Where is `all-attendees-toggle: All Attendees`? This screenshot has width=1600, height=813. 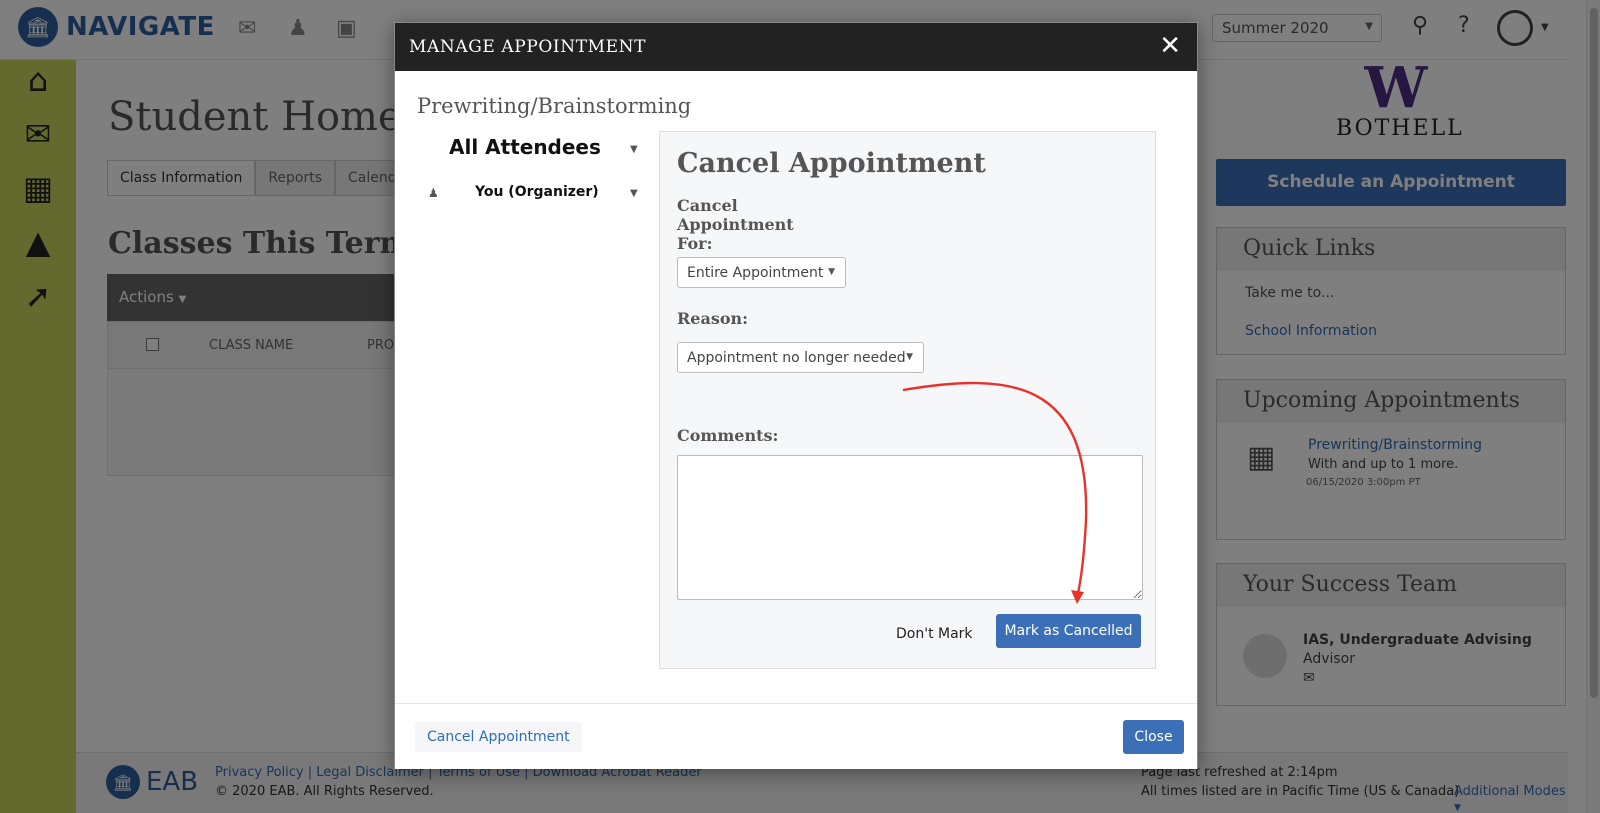 all-attendees-toggle: All Attendees is located at coordinates (525, 147).